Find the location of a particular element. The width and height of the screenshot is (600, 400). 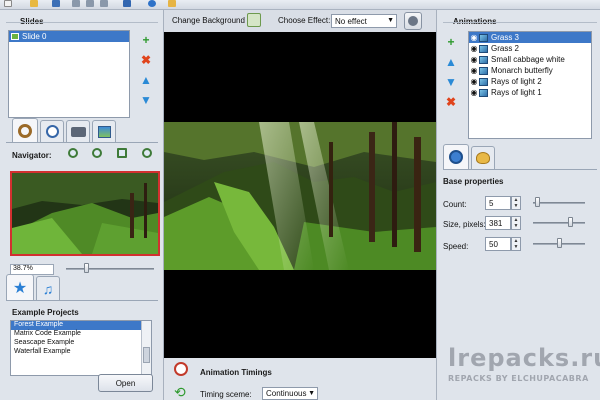

move-slide-down-icon: ▼ is located at coordinates (146, 100).